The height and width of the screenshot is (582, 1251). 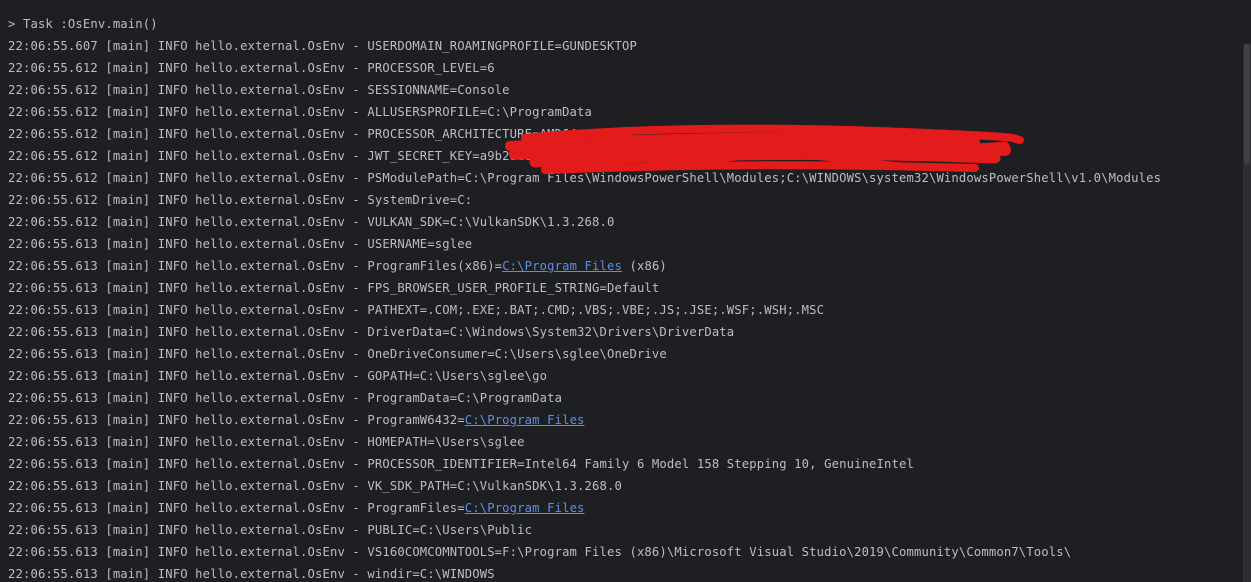 What do you see at coordinates (644, 266) in the screenshot?
I see `log-line-suffix: (x86)` at bounding box center [644, 266].